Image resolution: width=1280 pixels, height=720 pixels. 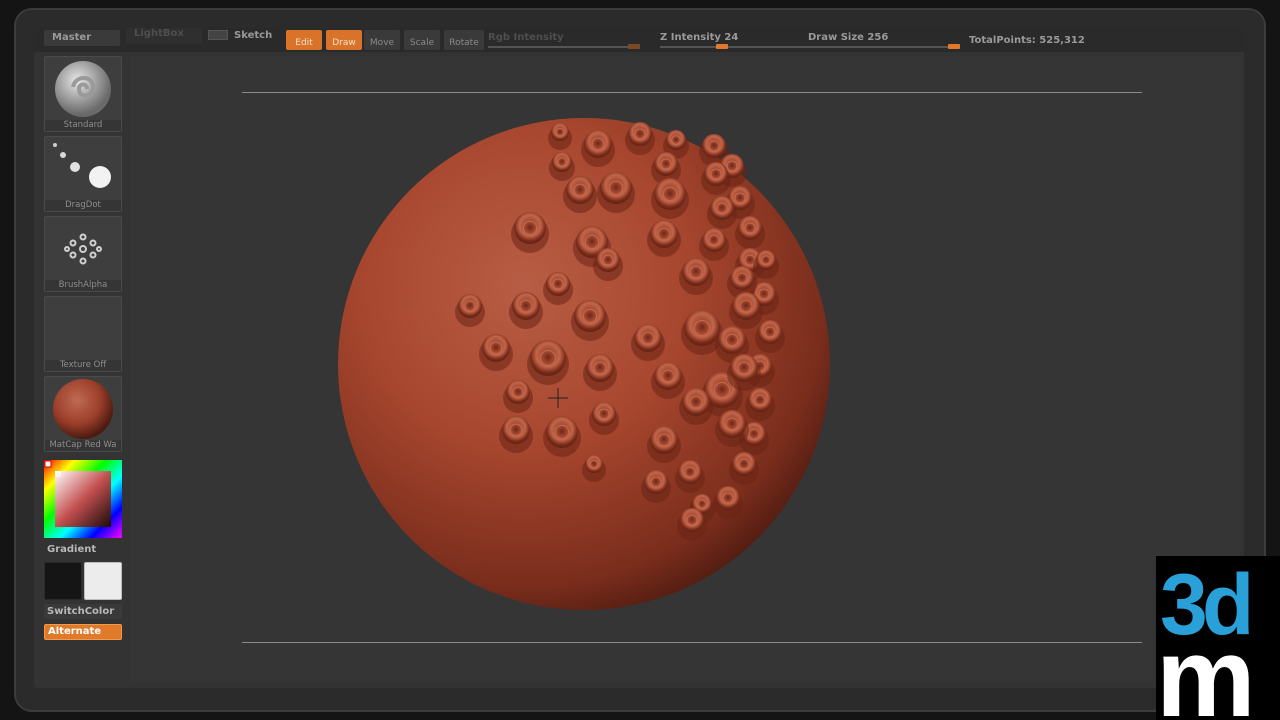 I want to click on sketch-button: Sketch, so click(x=240, y=35).